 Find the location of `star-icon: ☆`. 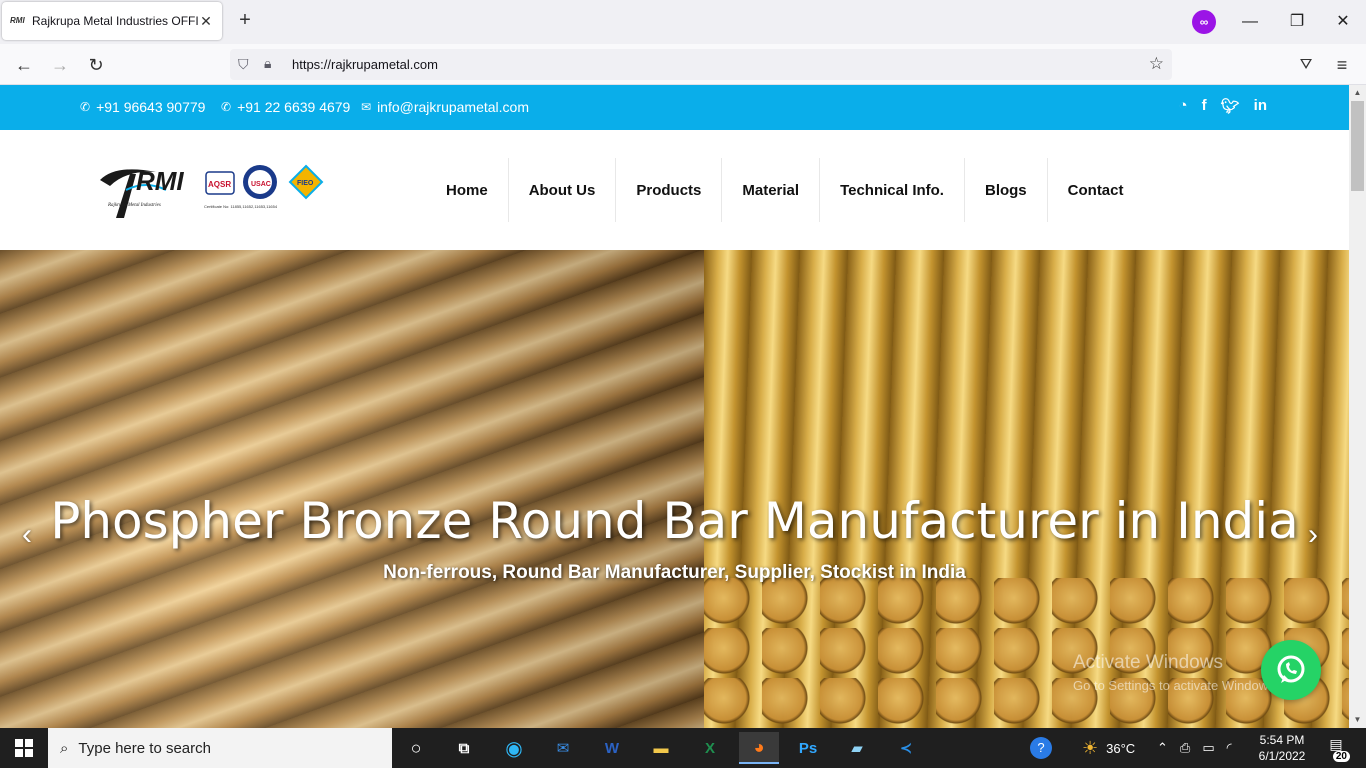

star-icon: ☆ is located at coordinates (1156, 64).